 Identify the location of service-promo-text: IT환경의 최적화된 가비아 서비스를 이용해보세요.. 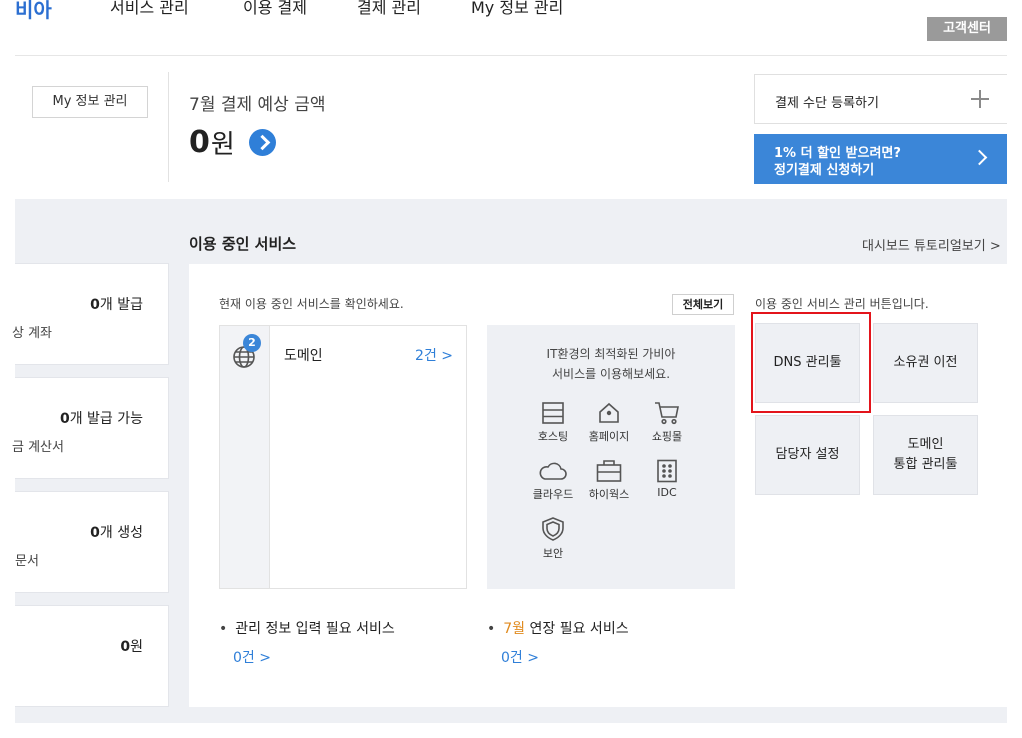
(611, 364).